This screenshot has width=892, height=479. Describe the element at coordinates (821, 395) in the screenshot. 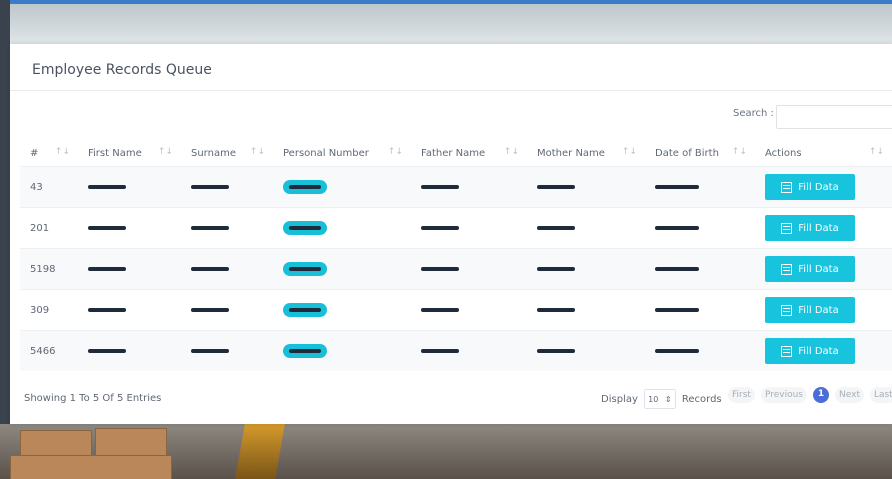

I see `page-current-button: 1` at that location.